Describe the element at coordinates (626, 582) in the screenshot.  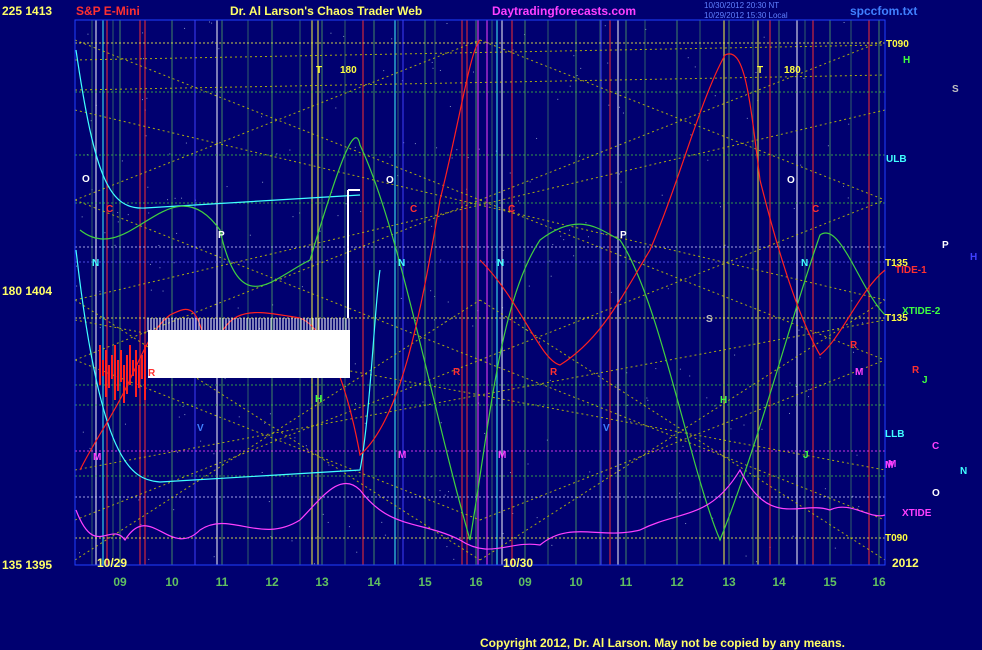
I see `hour-tick-label: 11` at that location.